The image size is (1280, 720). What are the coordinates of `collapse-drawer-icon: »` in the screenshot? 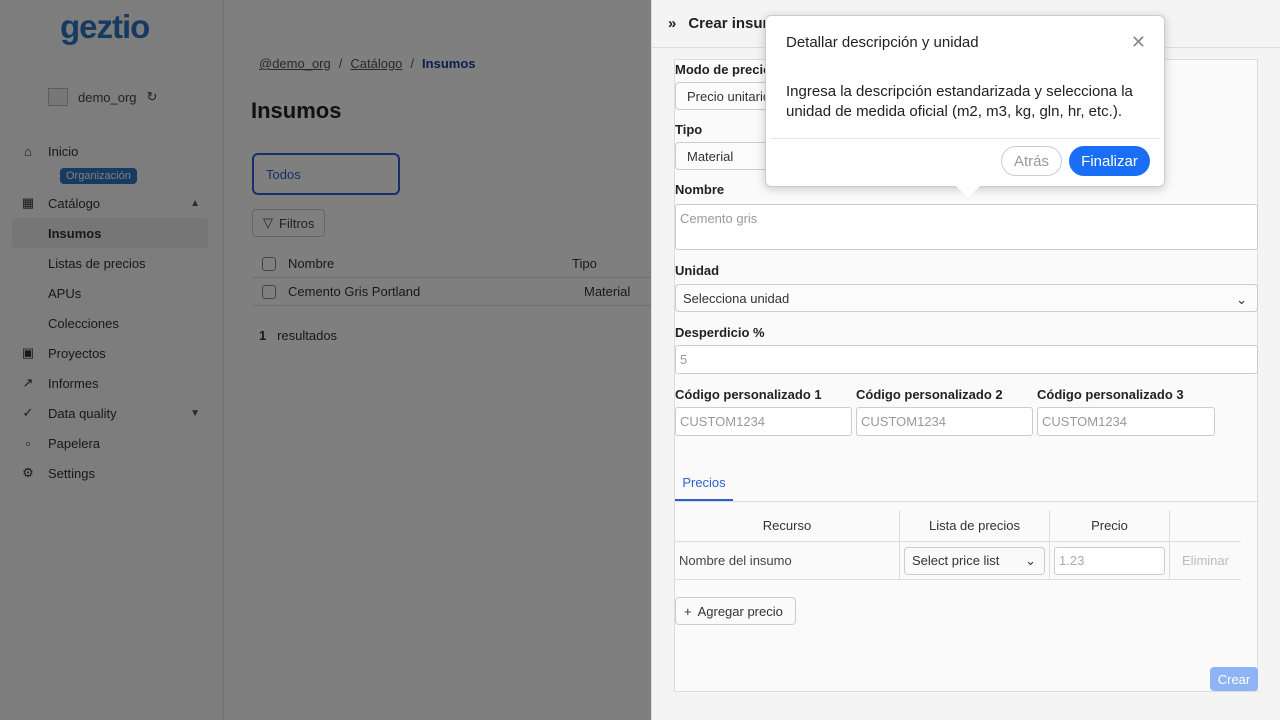 It's located at (672, 23).